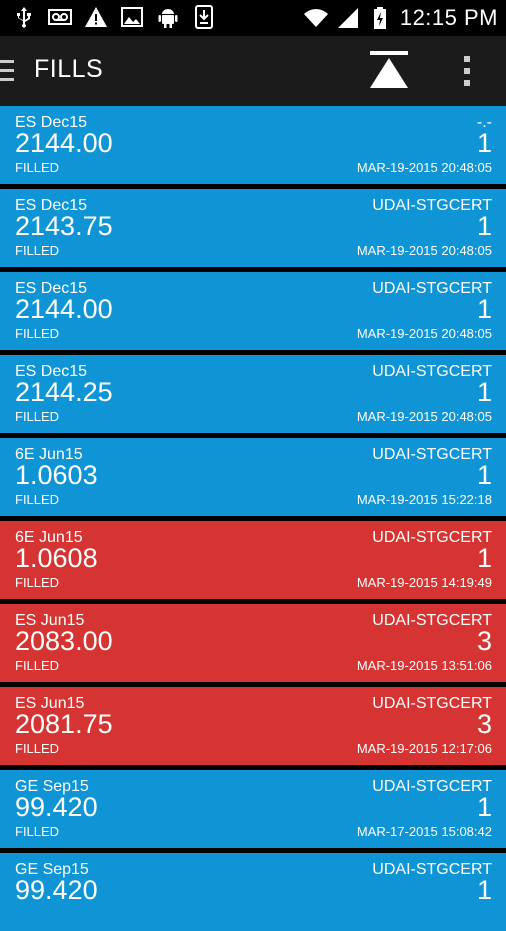  What do you see at coordinates (468, 75) in the screenshot?
I see `more-vert-icon` at bounding box center [468, 75].